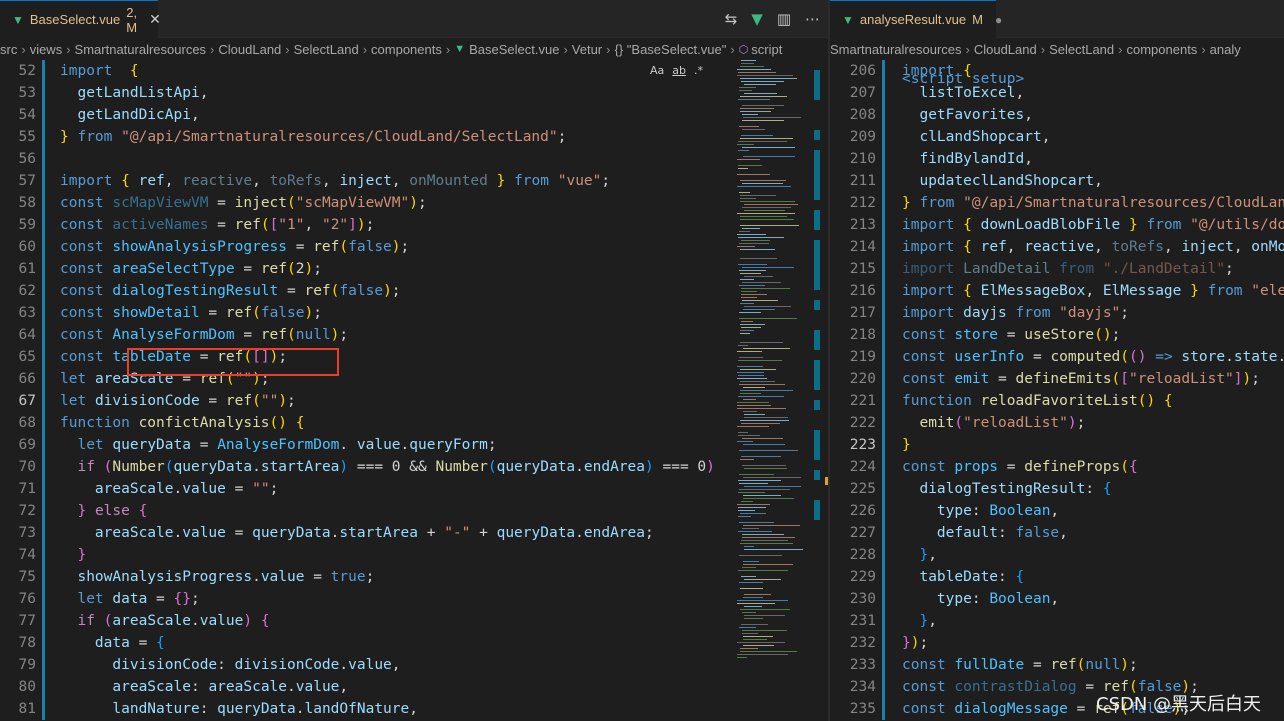  What do you see at coordinates (86, 181) in the screenshot?
I see `code-token: import` at bounding box center [86, 181].